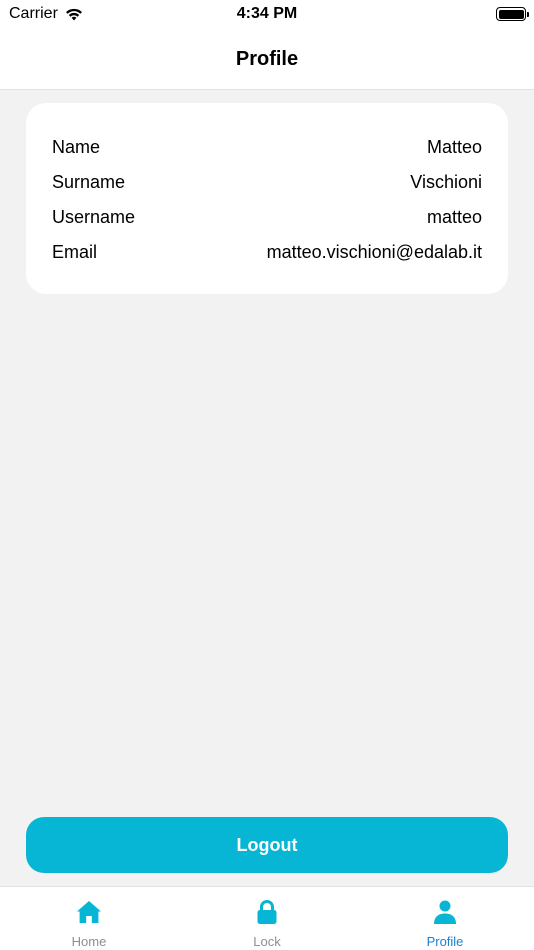  I want to click on page-title: Profile, so click(267, 59).